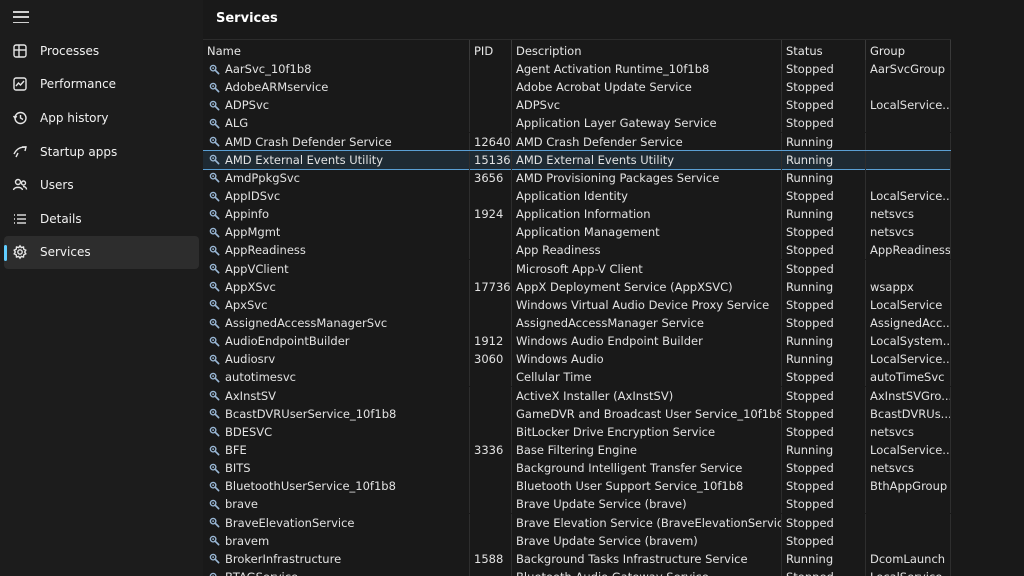  What do you see at coordinates (61, 218) in the screenshot?
I see `sidebar-item-label: Details` at bounding box center [61, 218].